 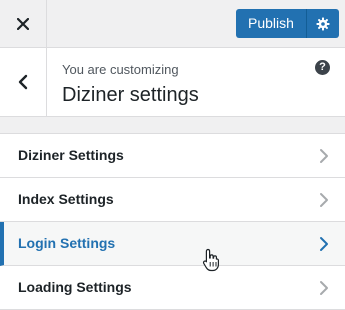 I want to click on close-icon, so click(x=23, y=23).